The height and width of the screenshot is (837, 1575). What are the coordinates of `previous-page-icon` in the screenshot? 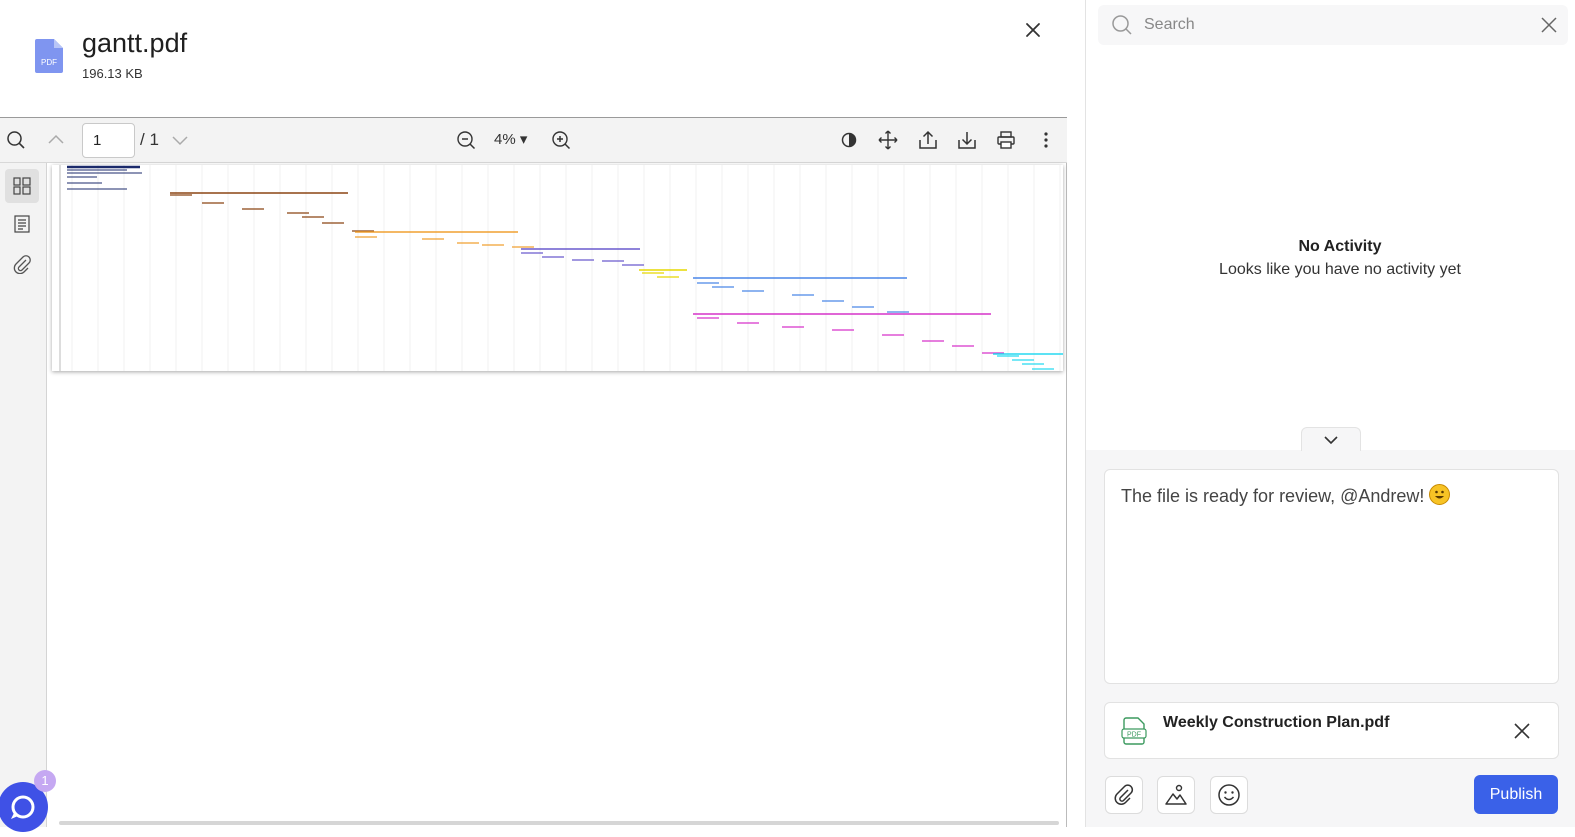 It's located at (56, 140).